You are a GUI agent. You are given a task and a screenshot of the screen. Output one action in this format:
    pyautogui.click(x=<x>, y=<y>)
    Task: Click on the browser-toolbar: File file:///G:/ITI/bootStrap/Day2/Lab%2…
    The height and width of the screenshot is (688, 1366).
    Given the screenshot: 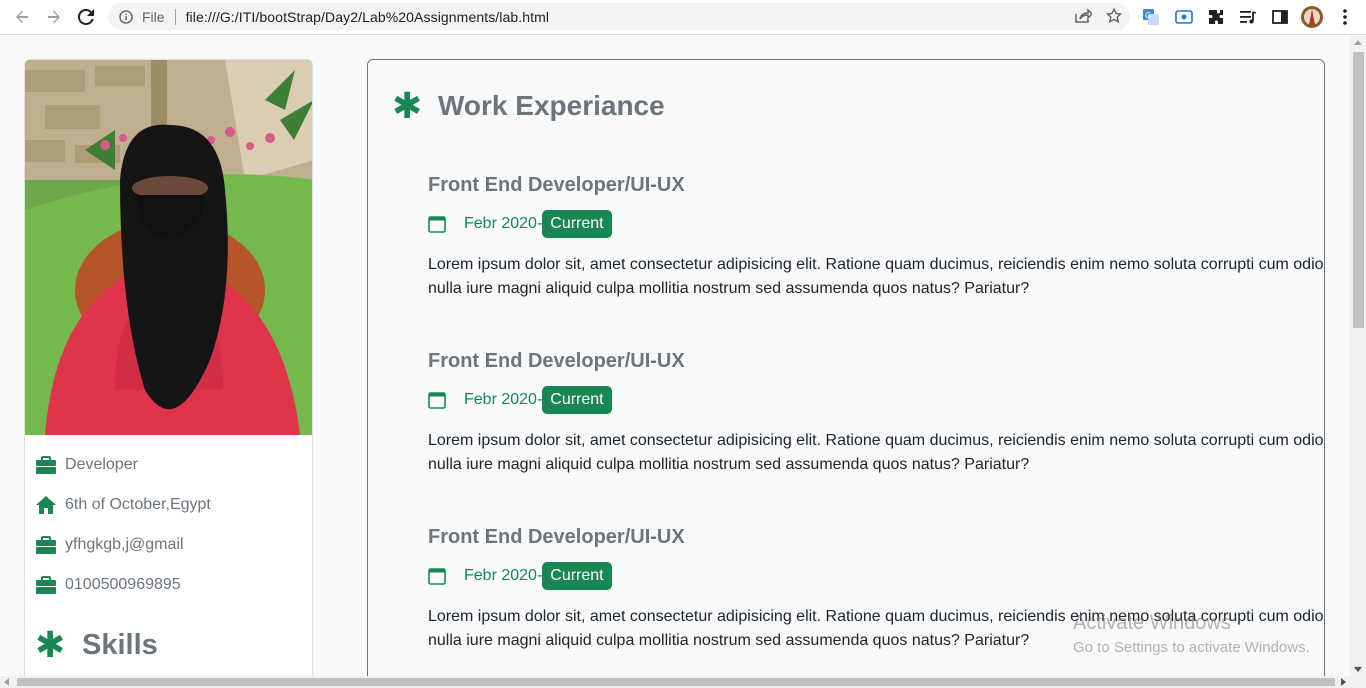 What is the action you would take?
    pyautogui.click(x=683, y=17)
    